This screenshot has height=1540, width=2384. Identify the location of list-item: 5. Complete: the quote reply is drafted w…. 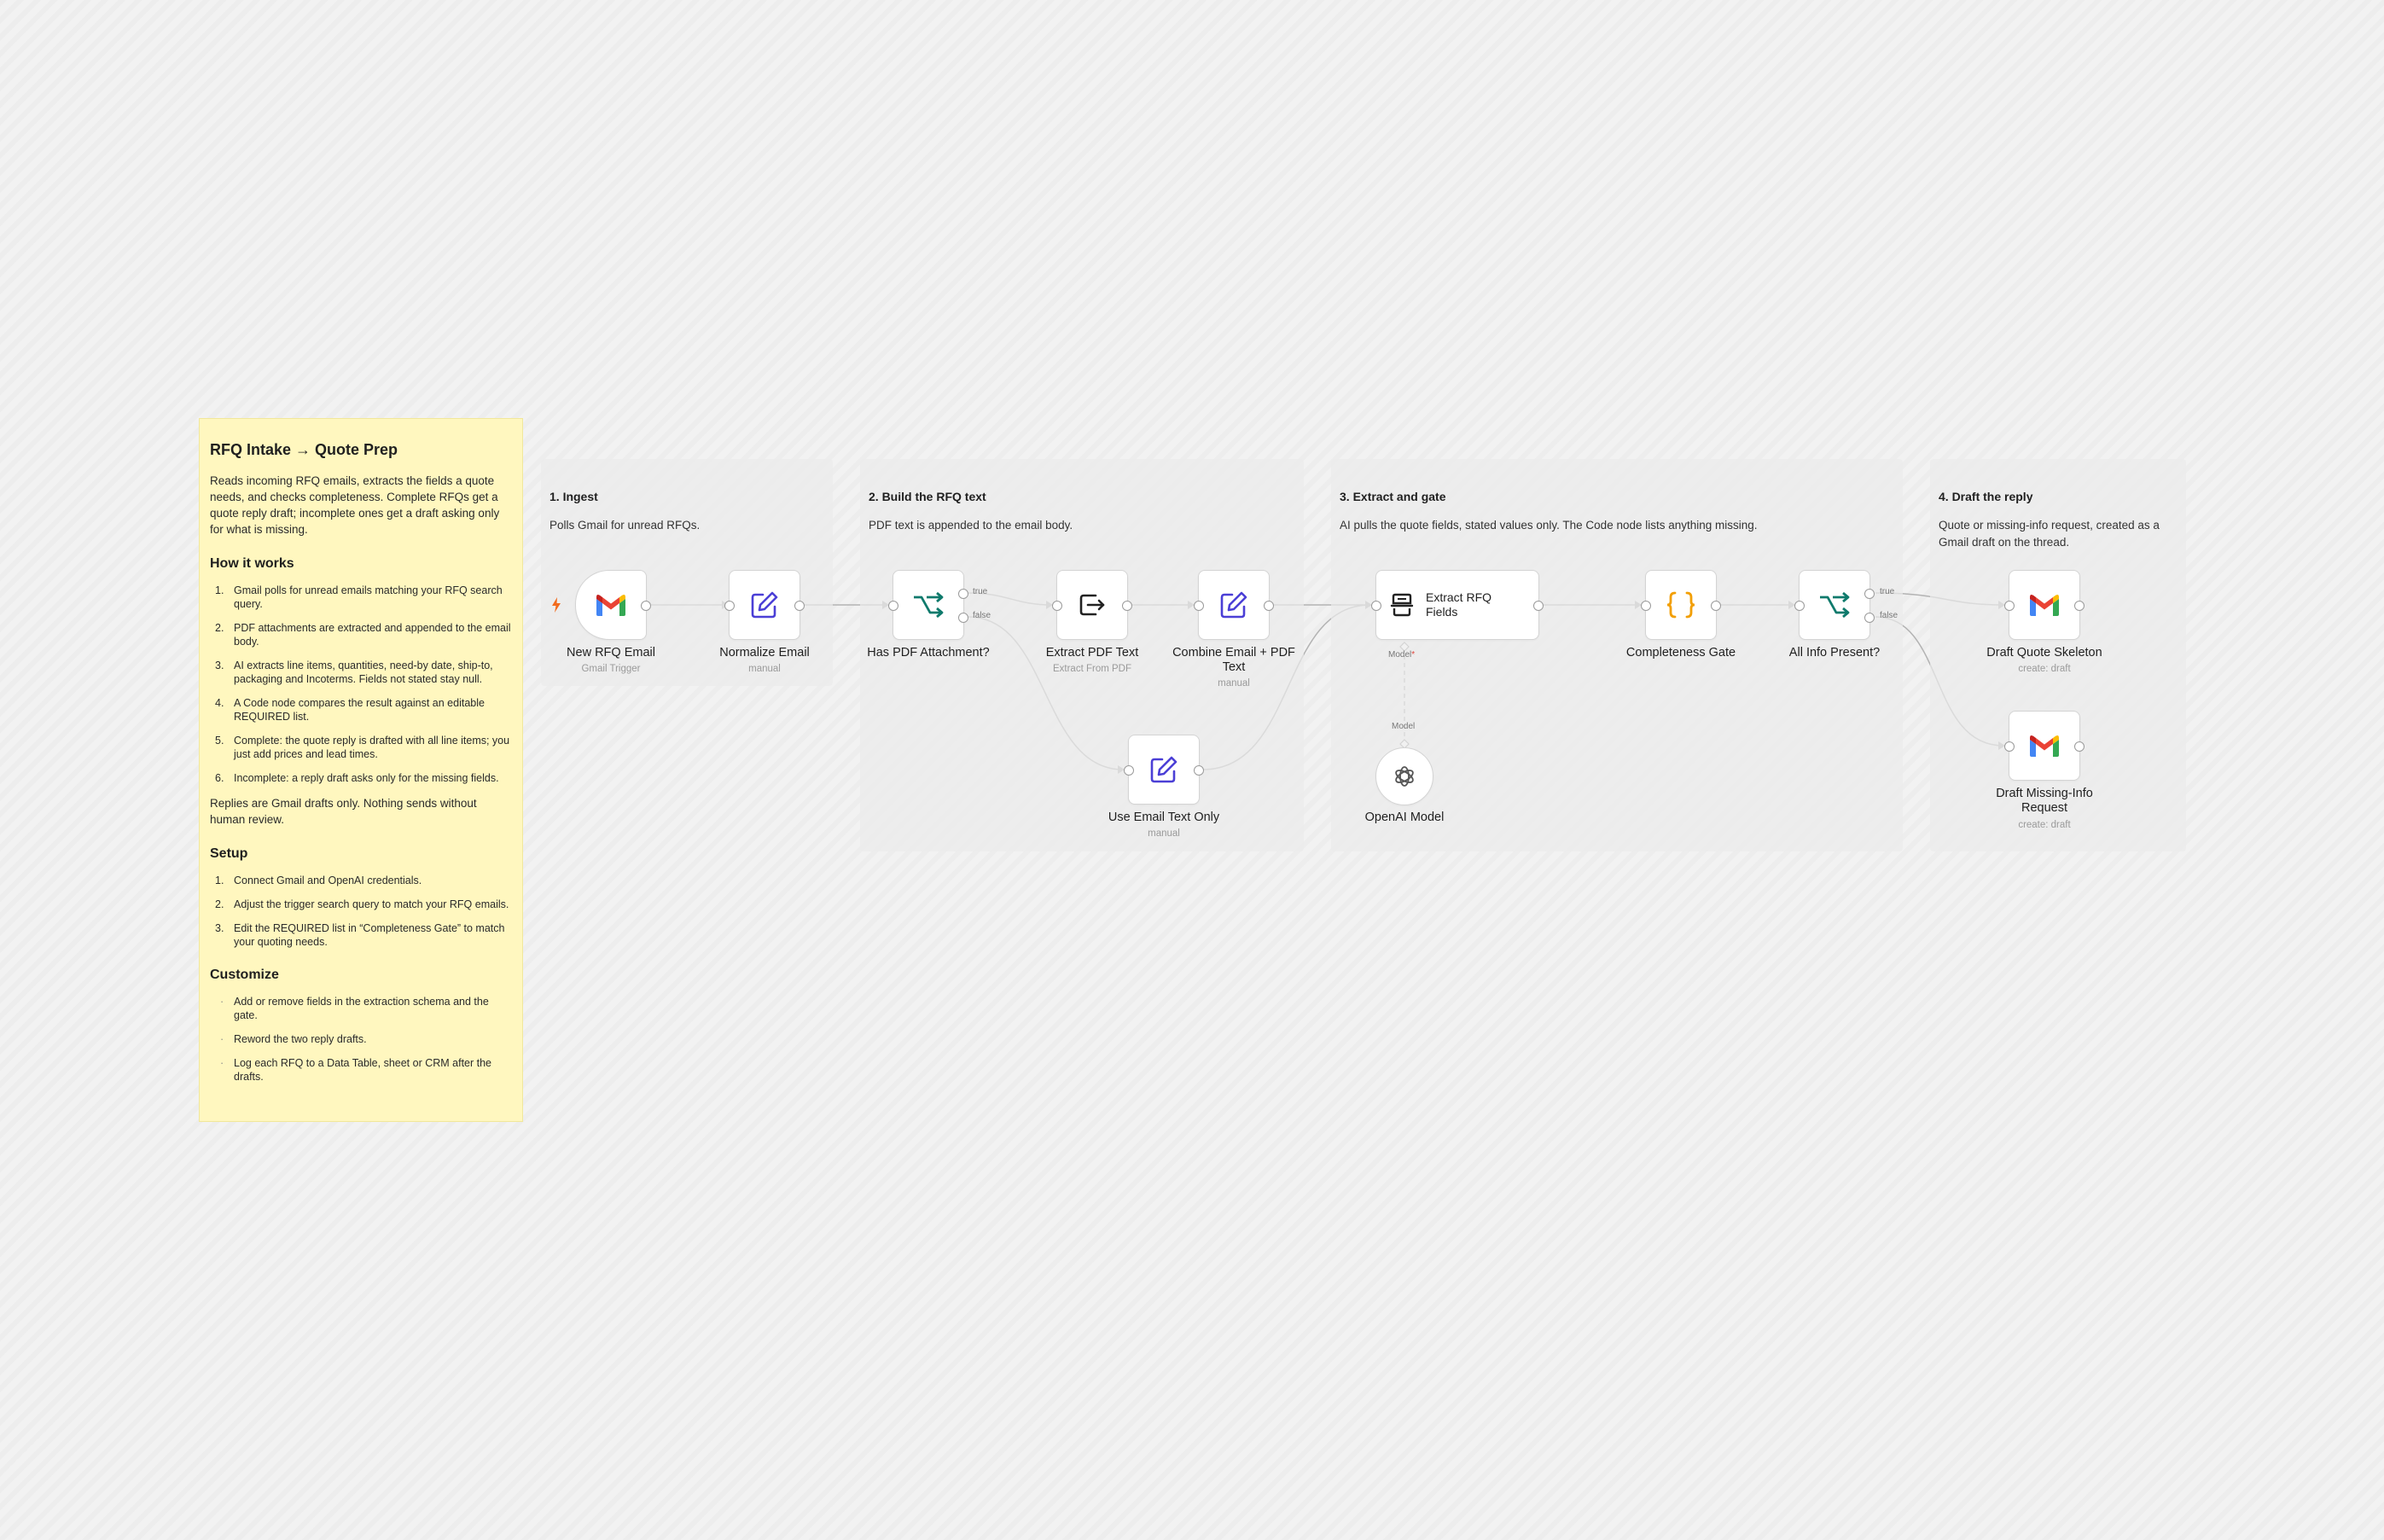
(362, 747).